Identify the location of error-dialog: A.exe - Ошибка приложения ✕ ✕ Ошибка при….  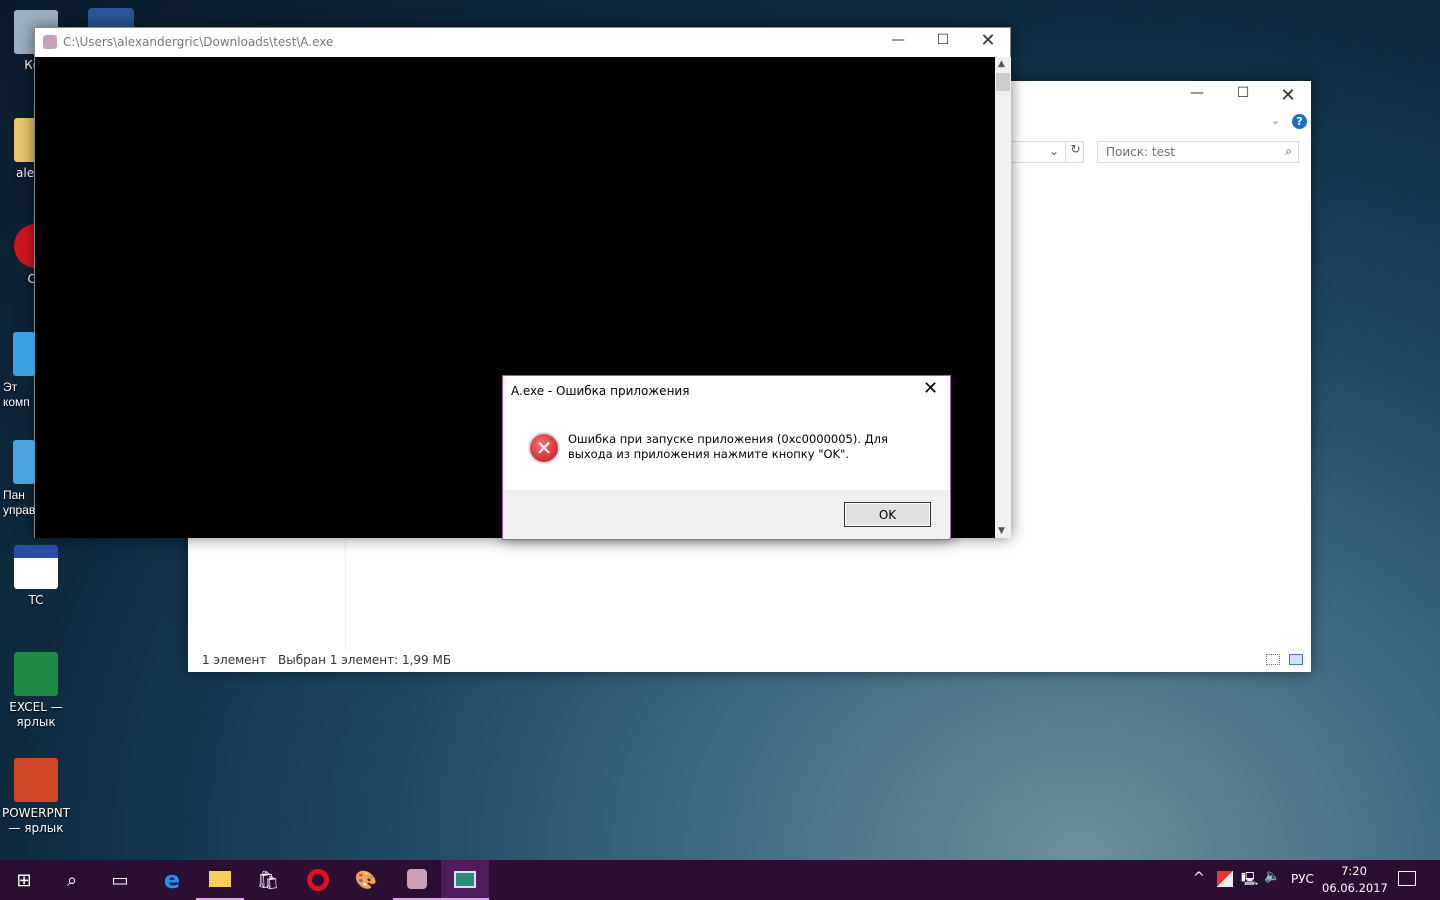
(726, 457).